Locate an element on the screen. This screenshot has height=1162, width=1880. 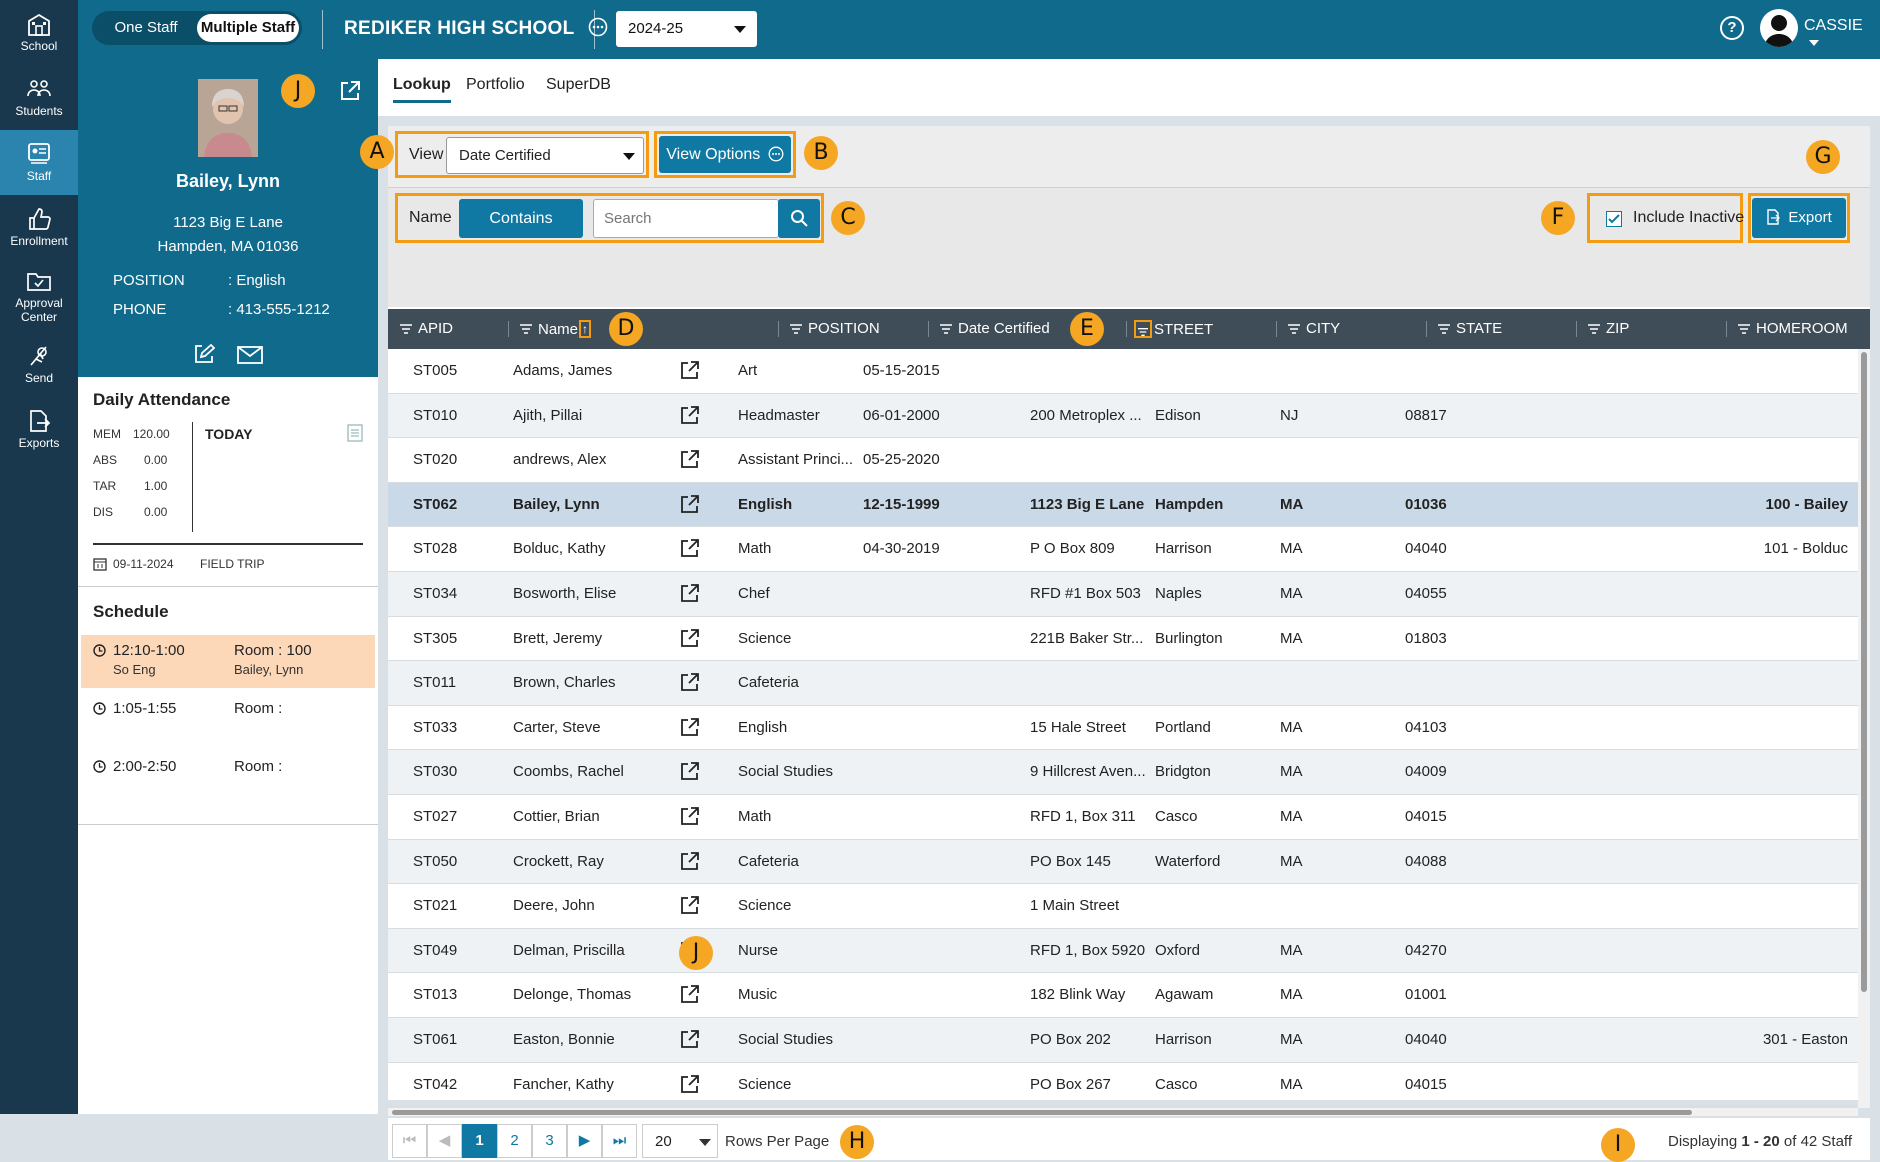
col-header-homeroom: HOMEROOM is located at coordinates (1793, 328).